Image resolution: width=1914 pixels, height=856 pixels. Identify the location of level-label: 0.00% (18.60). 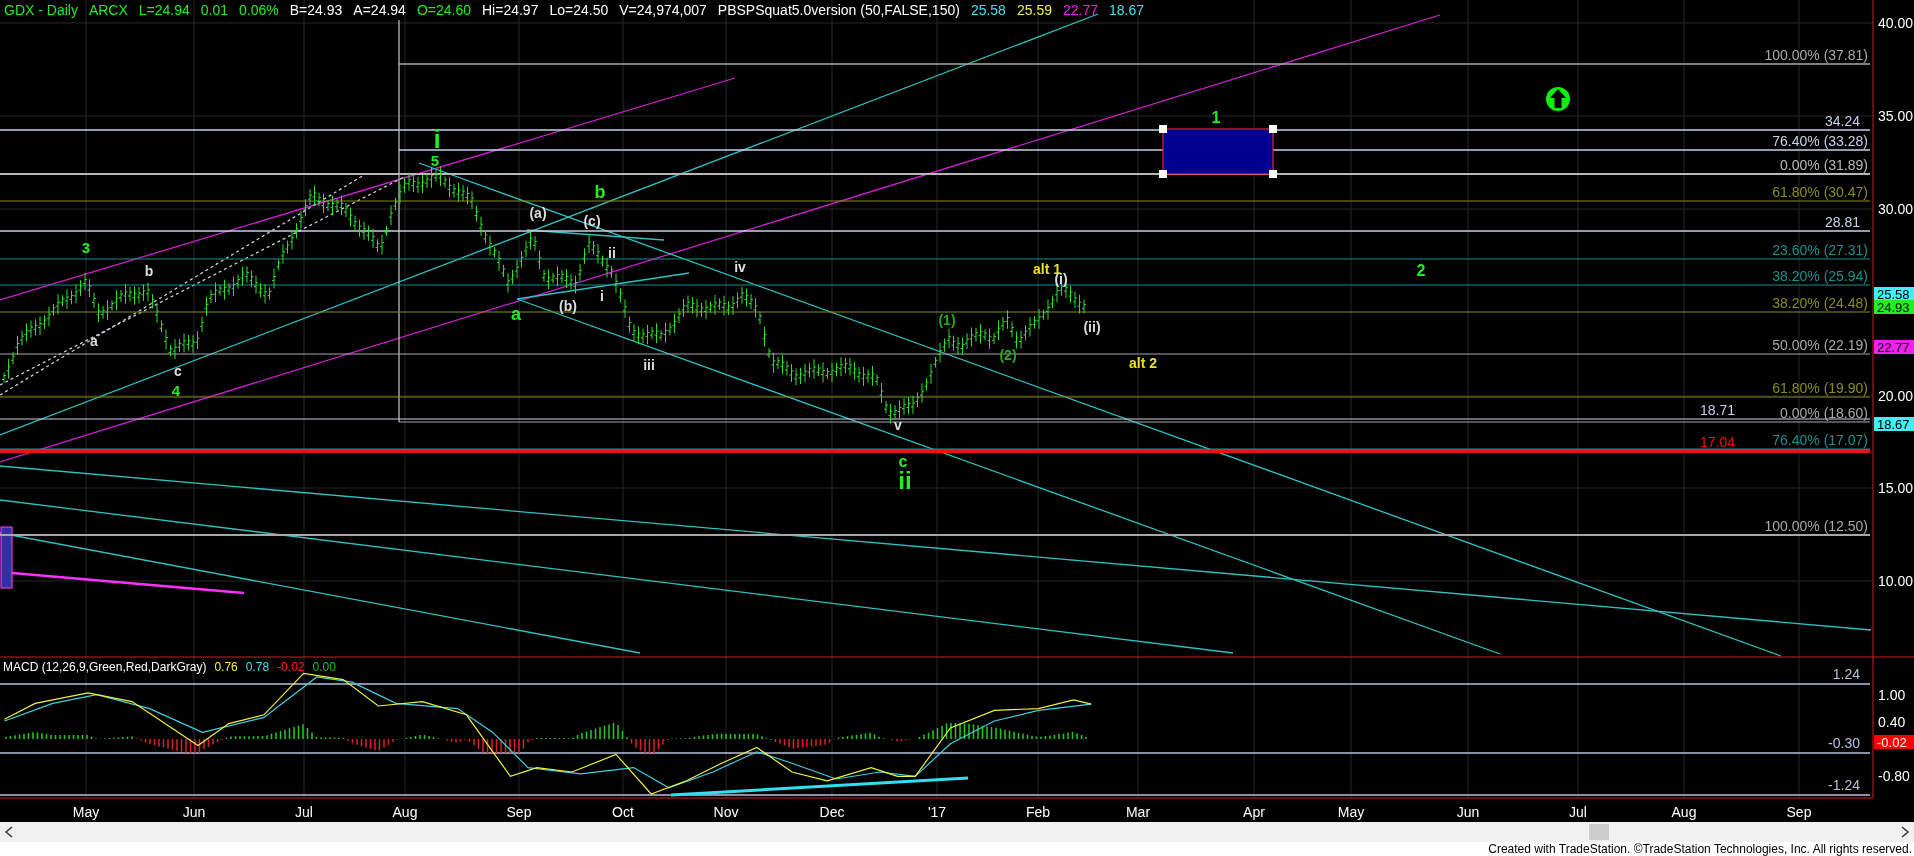
(1824, 413).